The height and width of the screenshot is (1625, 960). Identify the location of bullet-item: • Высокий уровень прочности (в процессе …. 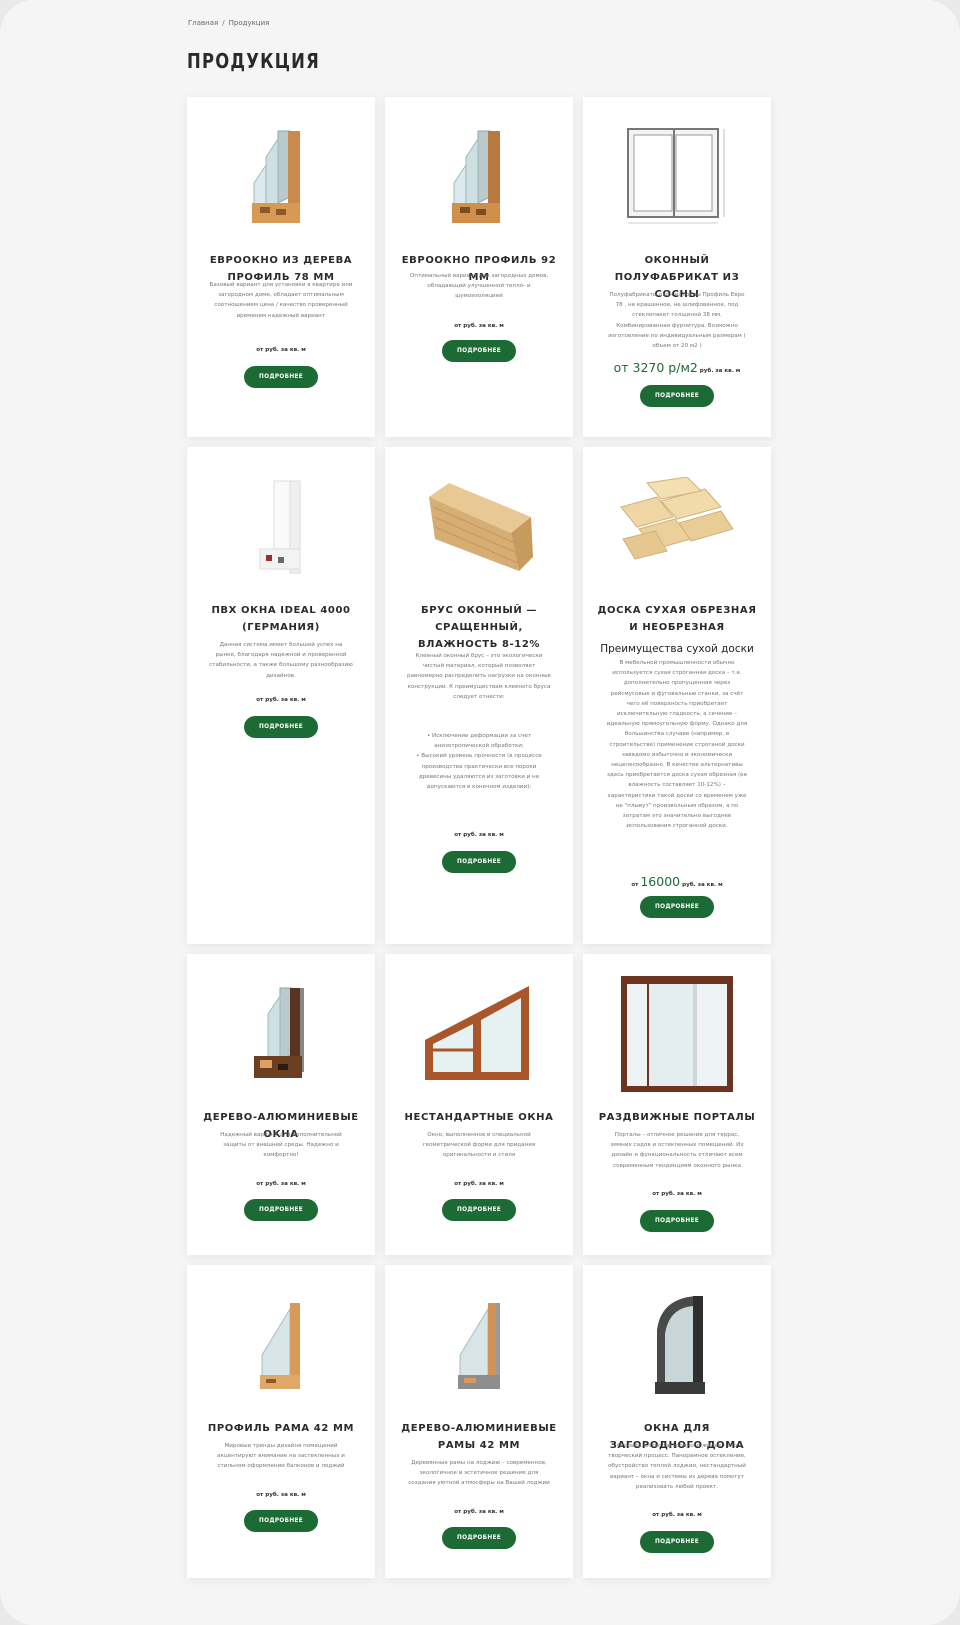
(479, 772).